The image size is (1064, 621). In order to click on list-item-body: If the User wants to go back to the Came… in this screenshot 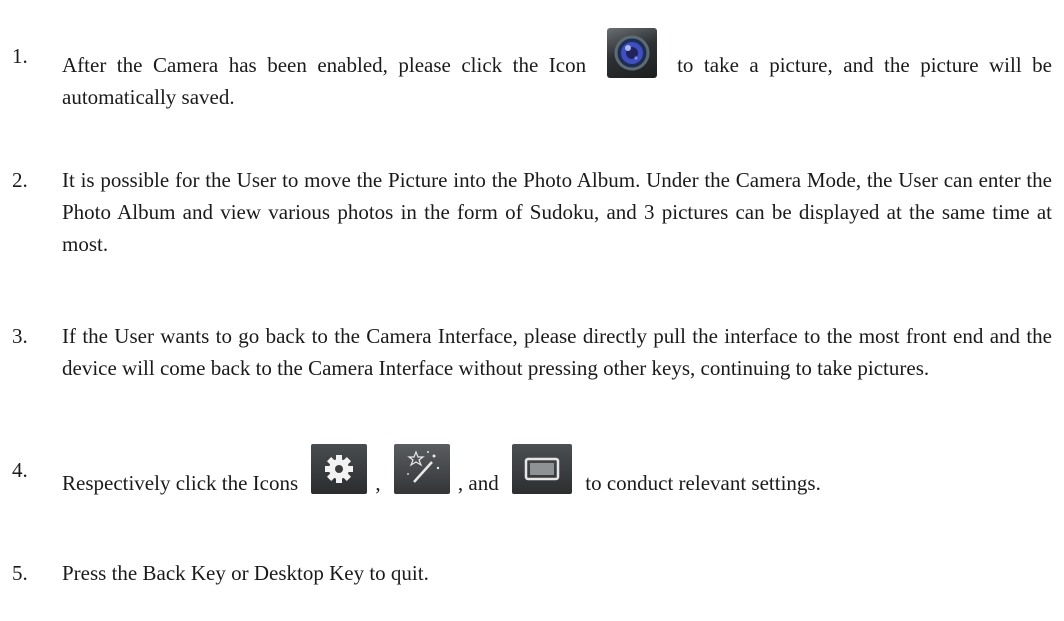, I will do `click(557, 352)`.